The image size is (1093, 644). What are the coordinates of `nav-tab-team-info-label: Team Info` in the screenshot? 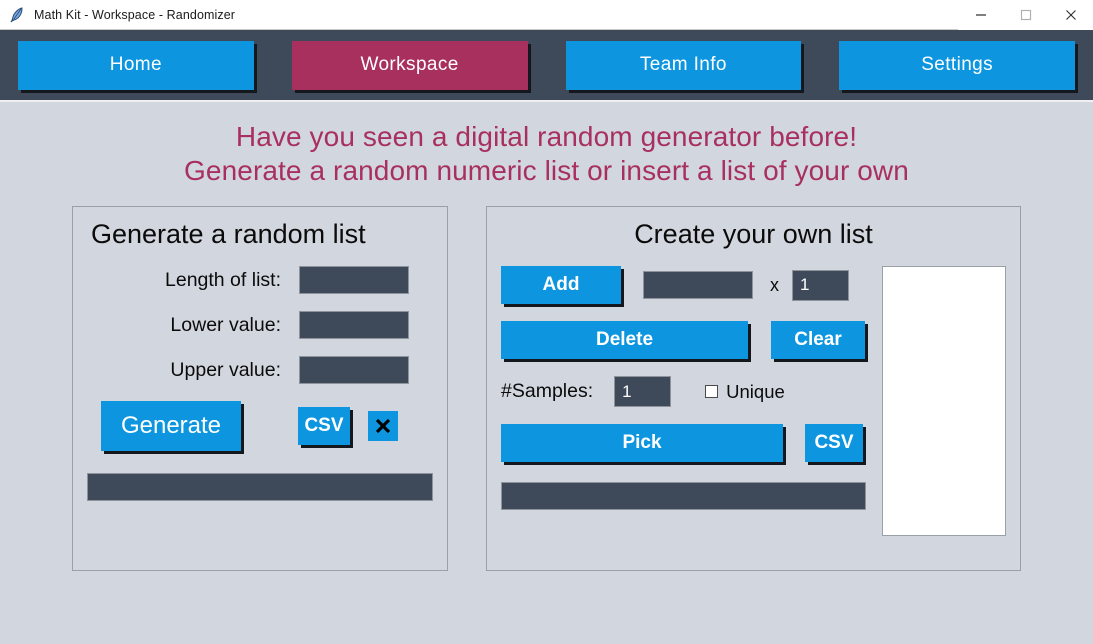 It's located at (683, 64).